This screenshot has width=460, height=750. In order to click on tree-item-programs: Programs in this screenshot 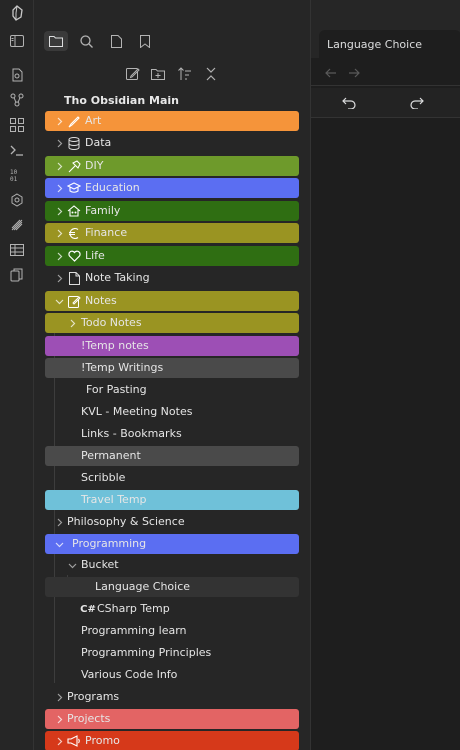, I will do `click(172, 697)`.